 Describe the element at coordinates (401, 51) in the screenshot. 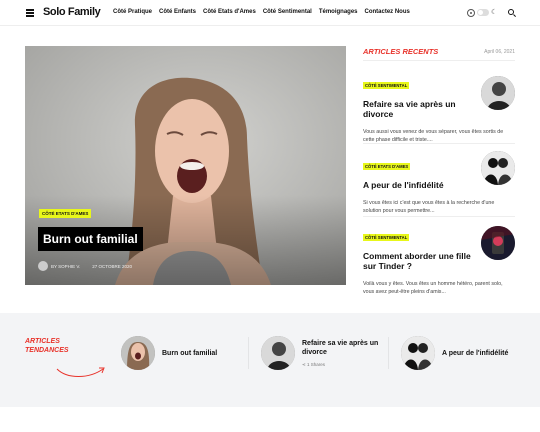

I see `recent-articles-title: Articles Recents` at that location.